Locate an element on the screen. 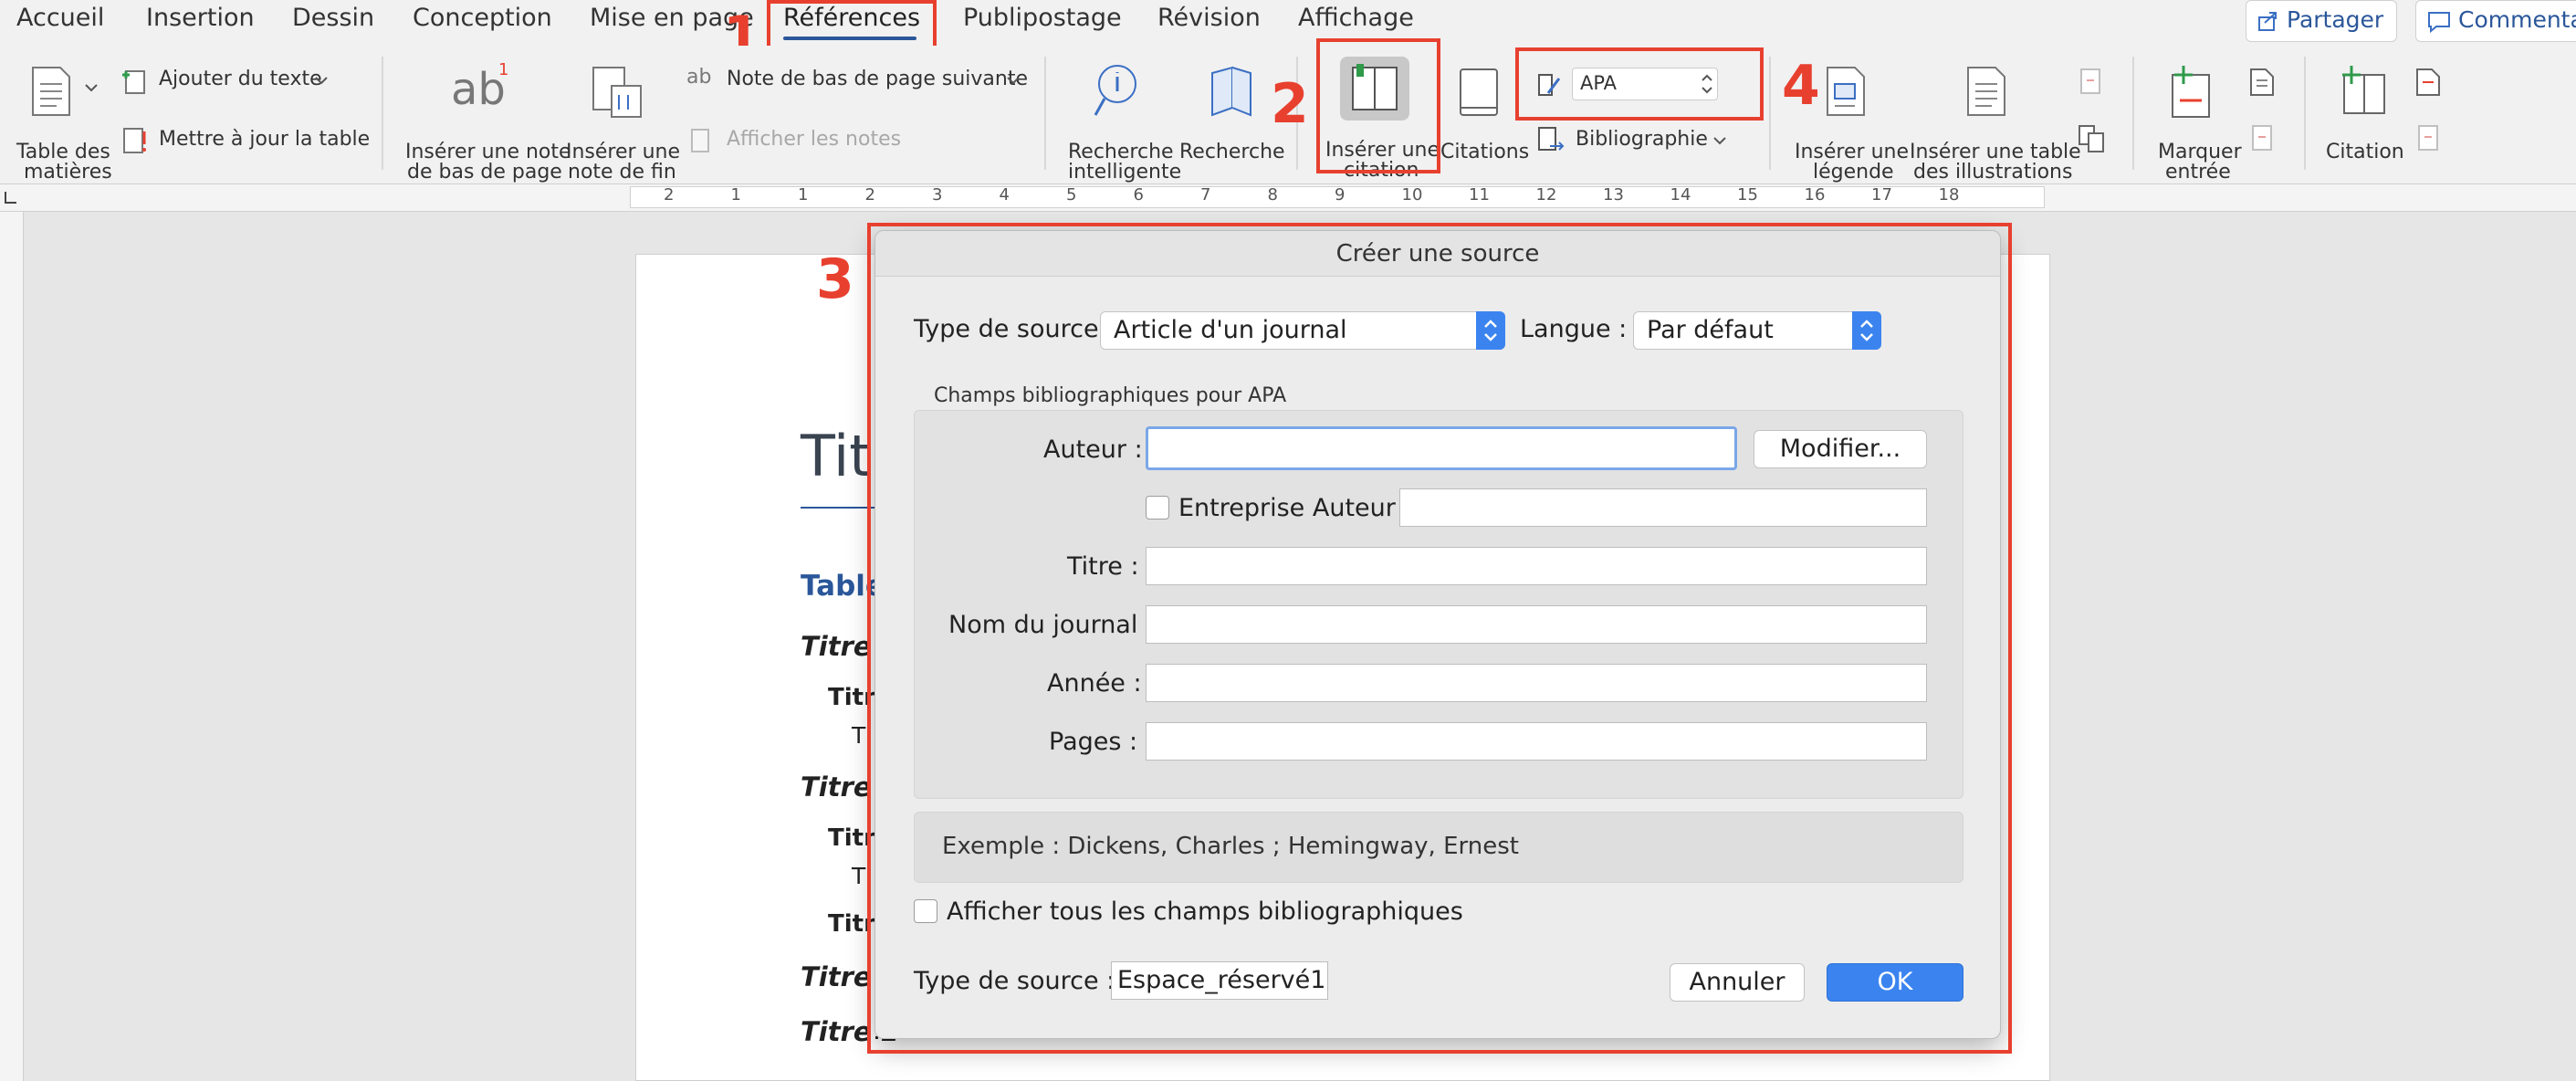 Image resolution: width=2576 pixels, height=1081 pixels. ruler-tick-label: 3 is located at coordinates (938, 195).